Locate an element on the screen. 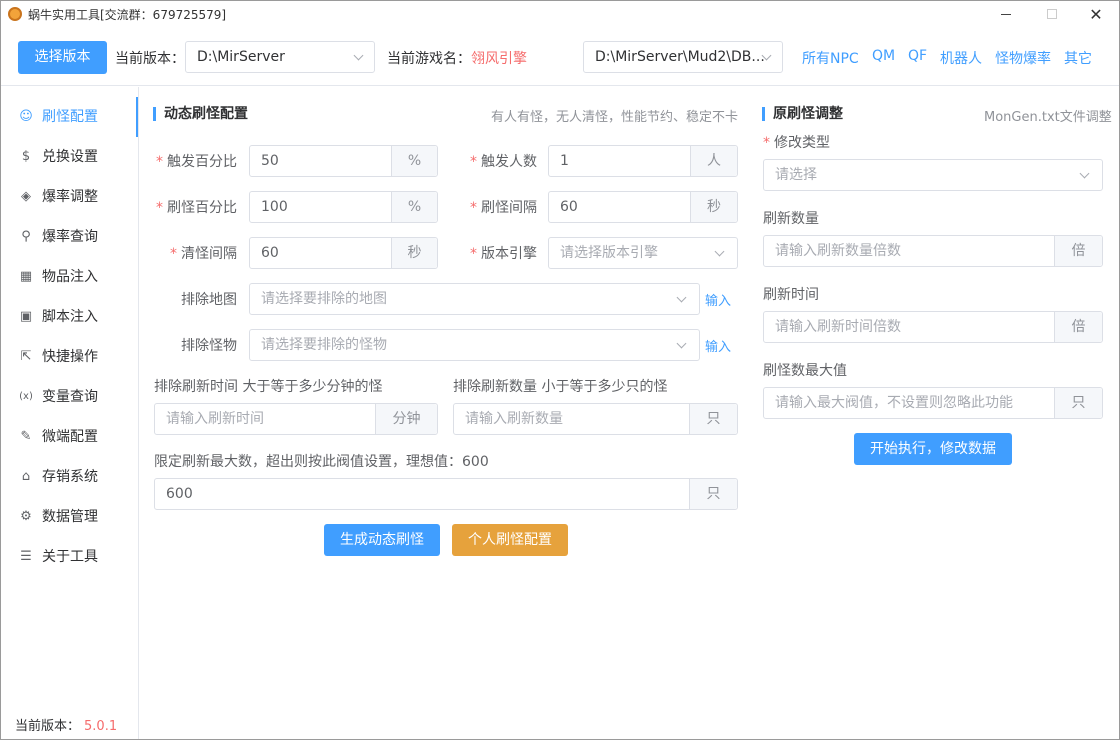 The image size is (1120, 740). refresh-time-placeholder: 请输入刷新时间倍数 is located at coordinates (838, 327).